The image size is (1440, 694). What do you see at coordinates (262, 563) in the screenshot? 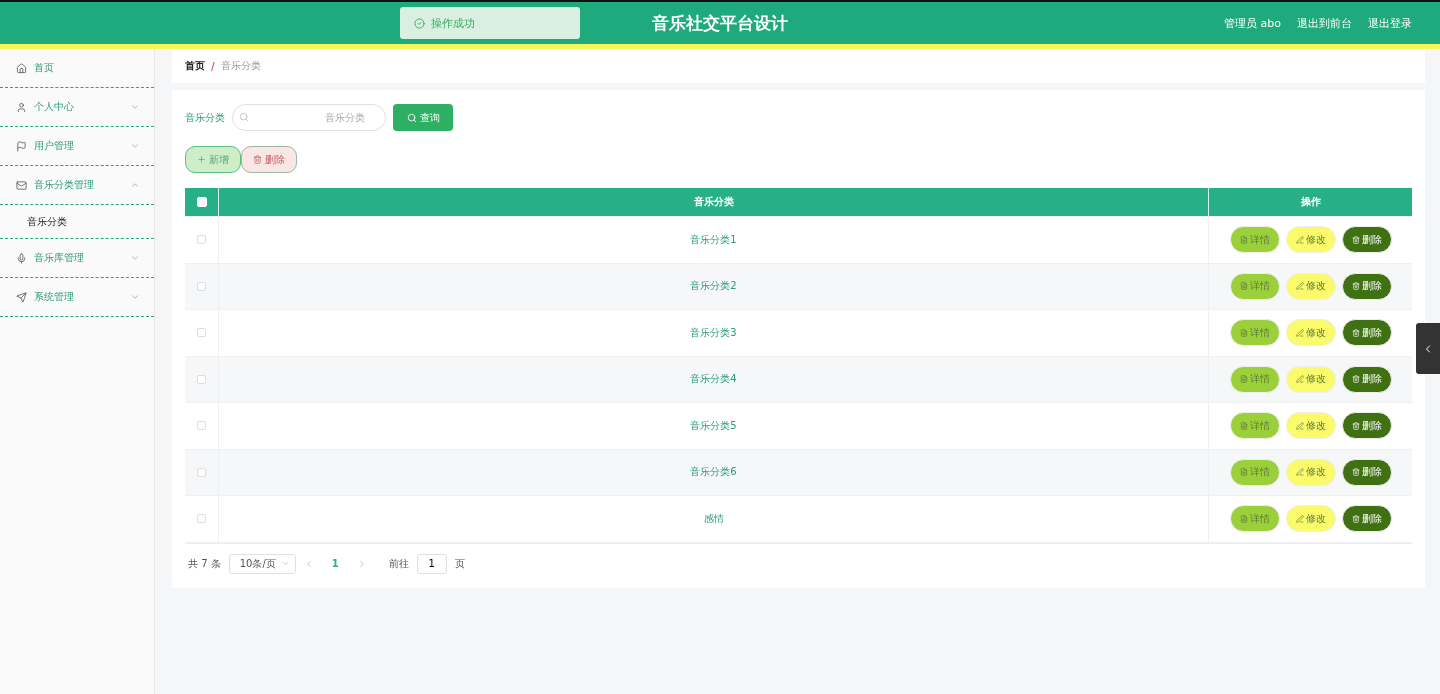
I see `page-size-select: 10条/页` at bounding box center [262, 563].